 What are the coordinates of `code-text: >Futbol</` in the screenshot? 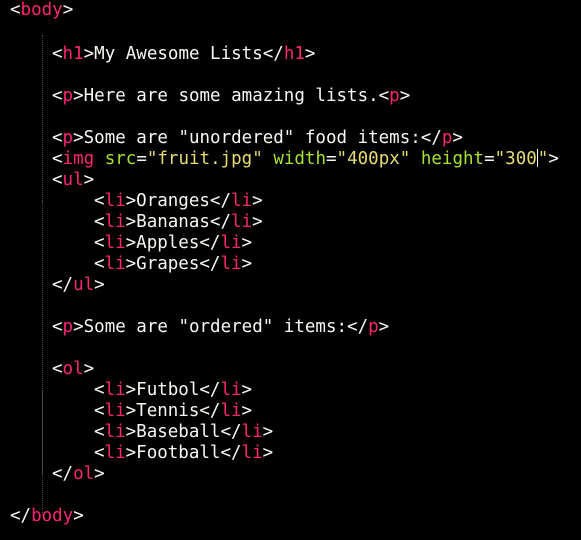 It's located at (173, 390).